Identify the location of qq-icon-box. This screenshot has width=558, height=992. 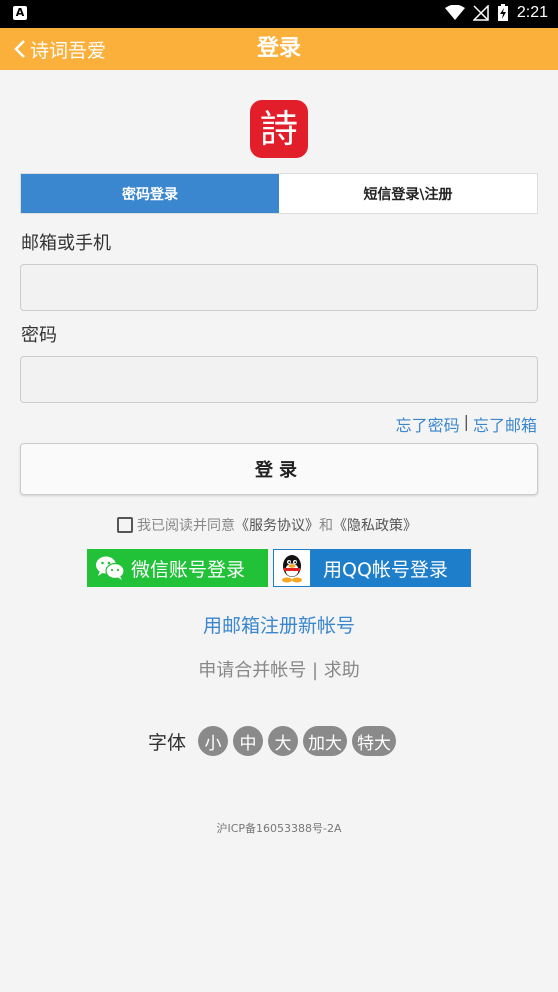
(292, 568).